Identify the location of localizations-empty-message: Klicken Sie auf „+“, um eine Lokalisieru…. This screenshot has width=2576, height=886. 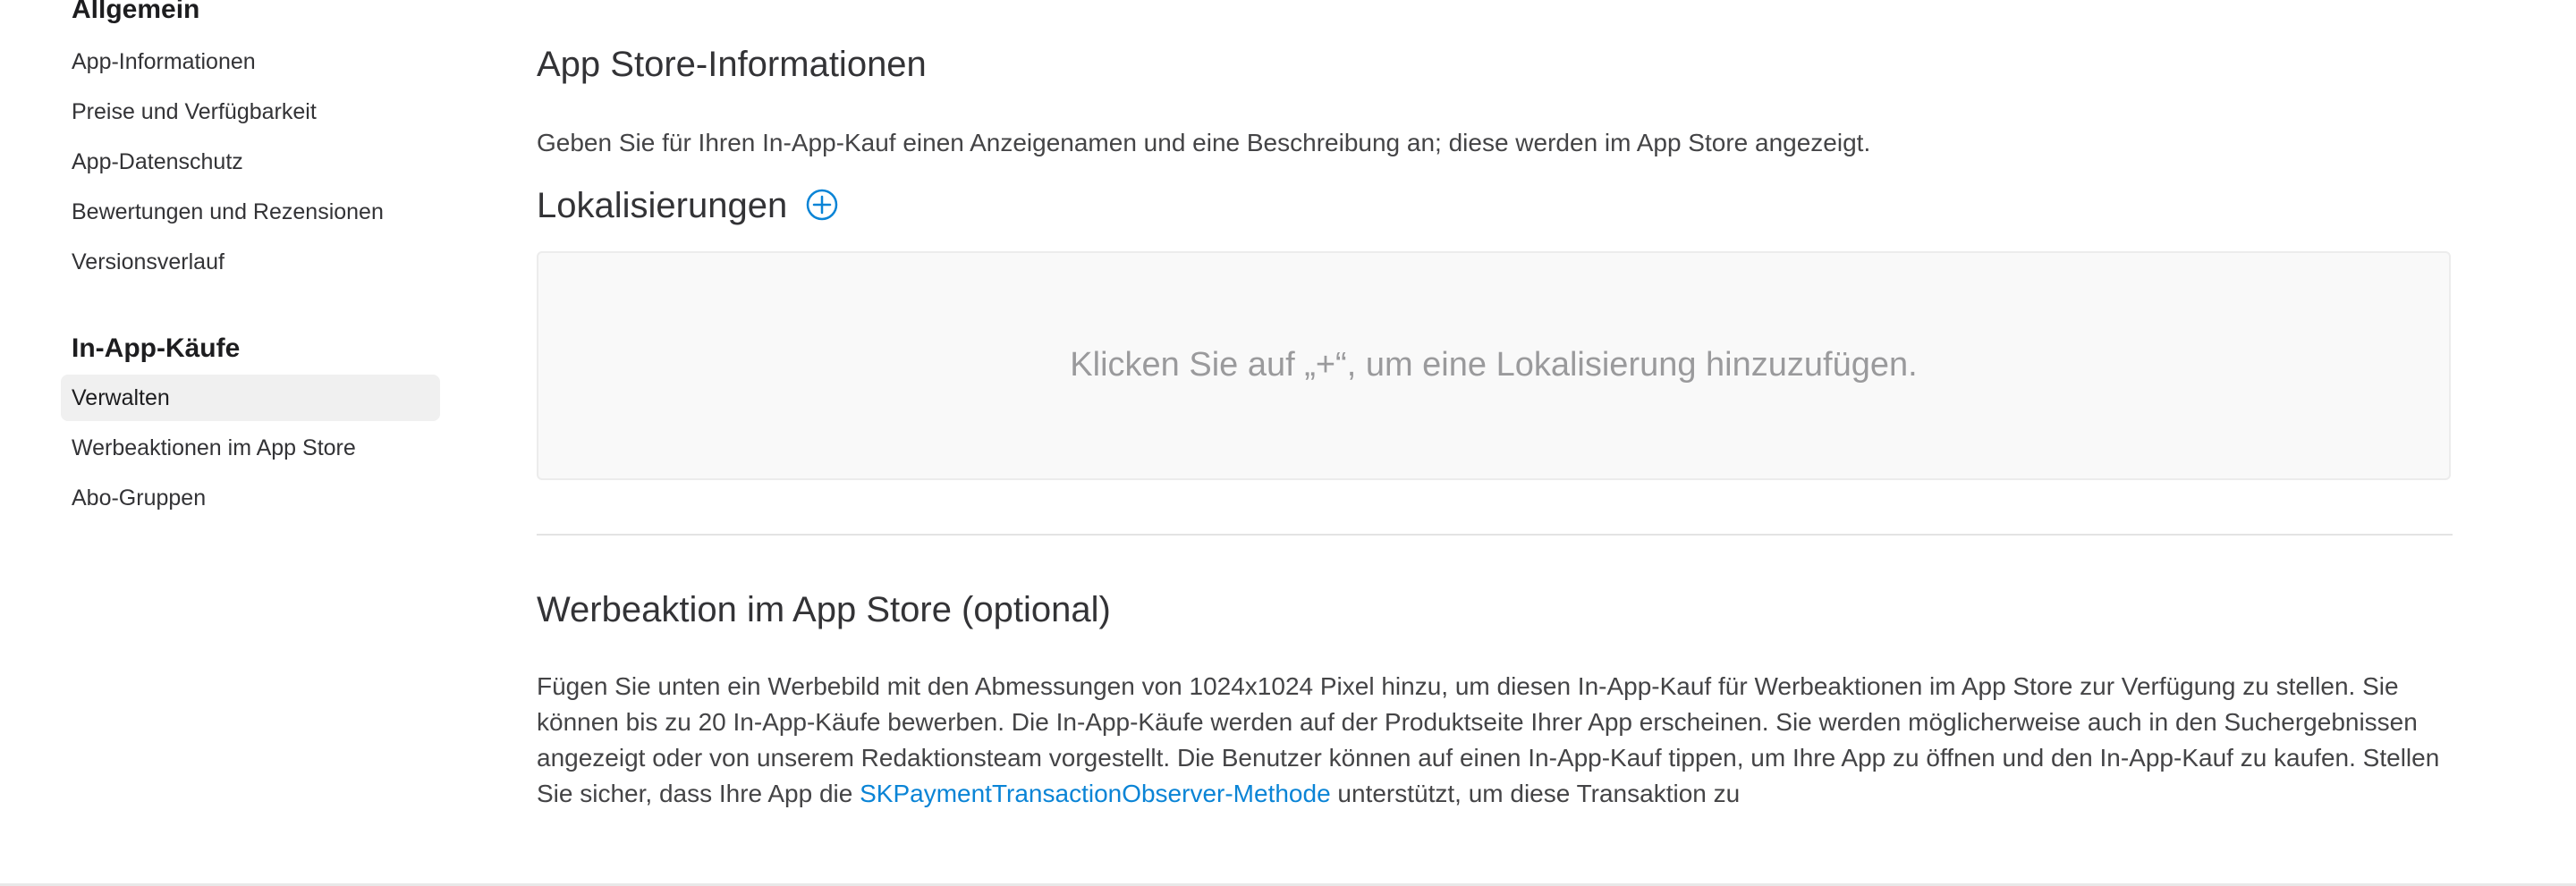
(1494, 365).